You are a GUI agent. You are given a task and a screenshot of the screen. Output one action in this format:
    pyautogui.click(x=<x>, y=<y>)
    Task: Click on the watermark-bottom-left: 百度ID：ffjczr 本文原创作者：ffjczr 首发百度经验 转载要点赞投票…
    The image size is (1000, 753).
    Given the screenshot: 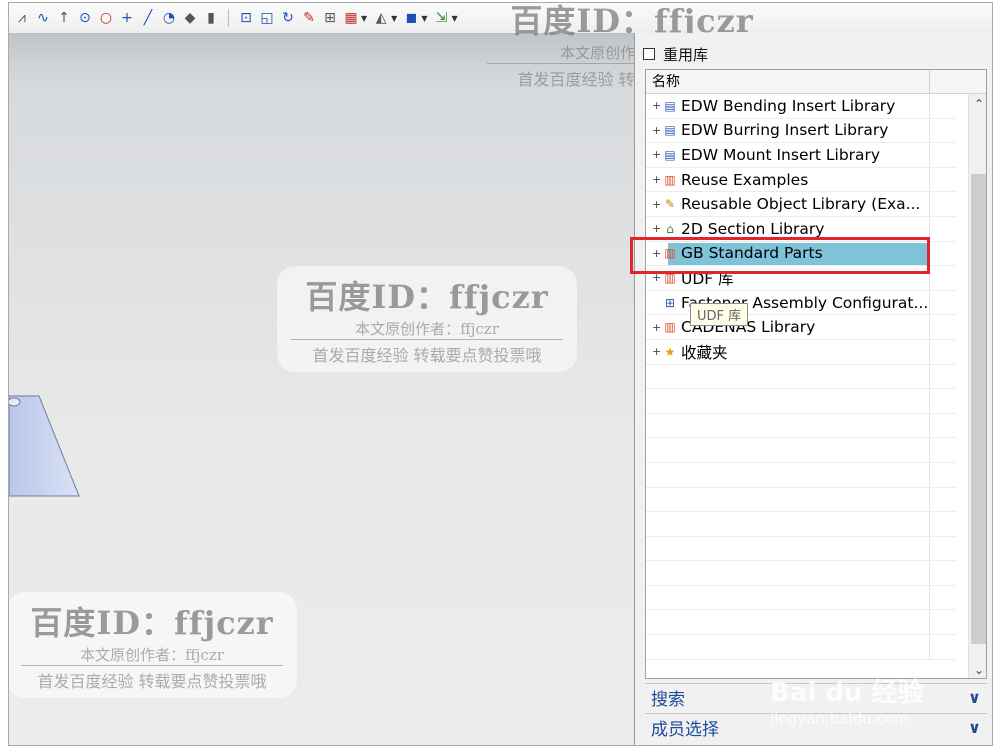 What is the action you would take?
    pyautogui.click(x=153, y=645)
    